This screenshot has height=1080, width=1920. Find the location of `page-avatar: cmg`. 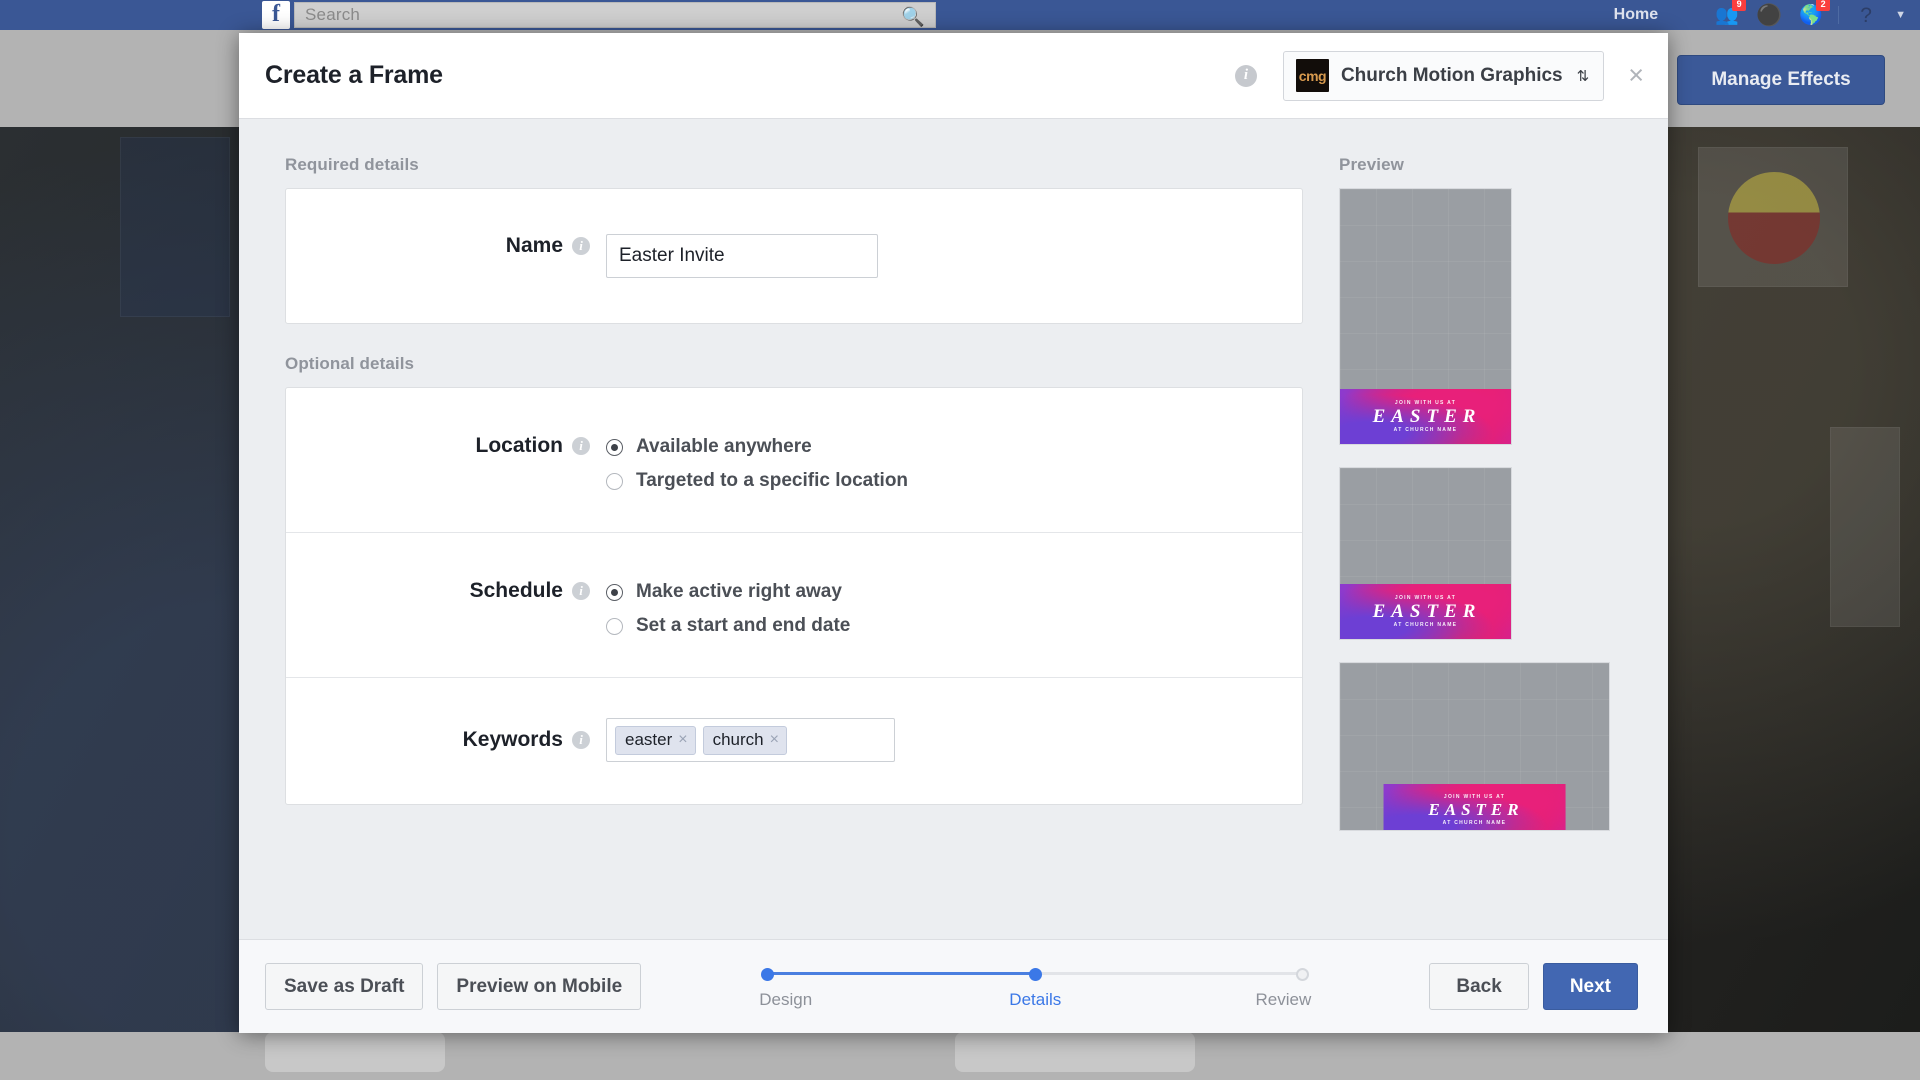

page-avatar: cmg is located at coordinates (1312, 75).